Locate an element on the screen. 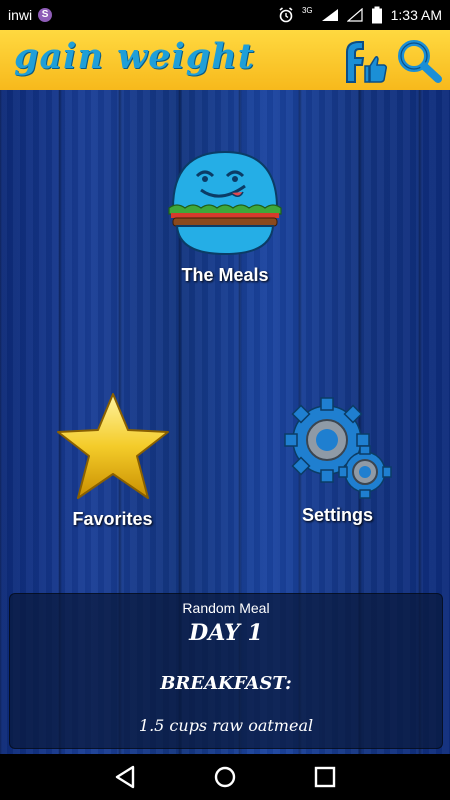 The image size is (450, 800). status-bar: inwi S 3G 1:33 AM is located at coordinates (225, 15).